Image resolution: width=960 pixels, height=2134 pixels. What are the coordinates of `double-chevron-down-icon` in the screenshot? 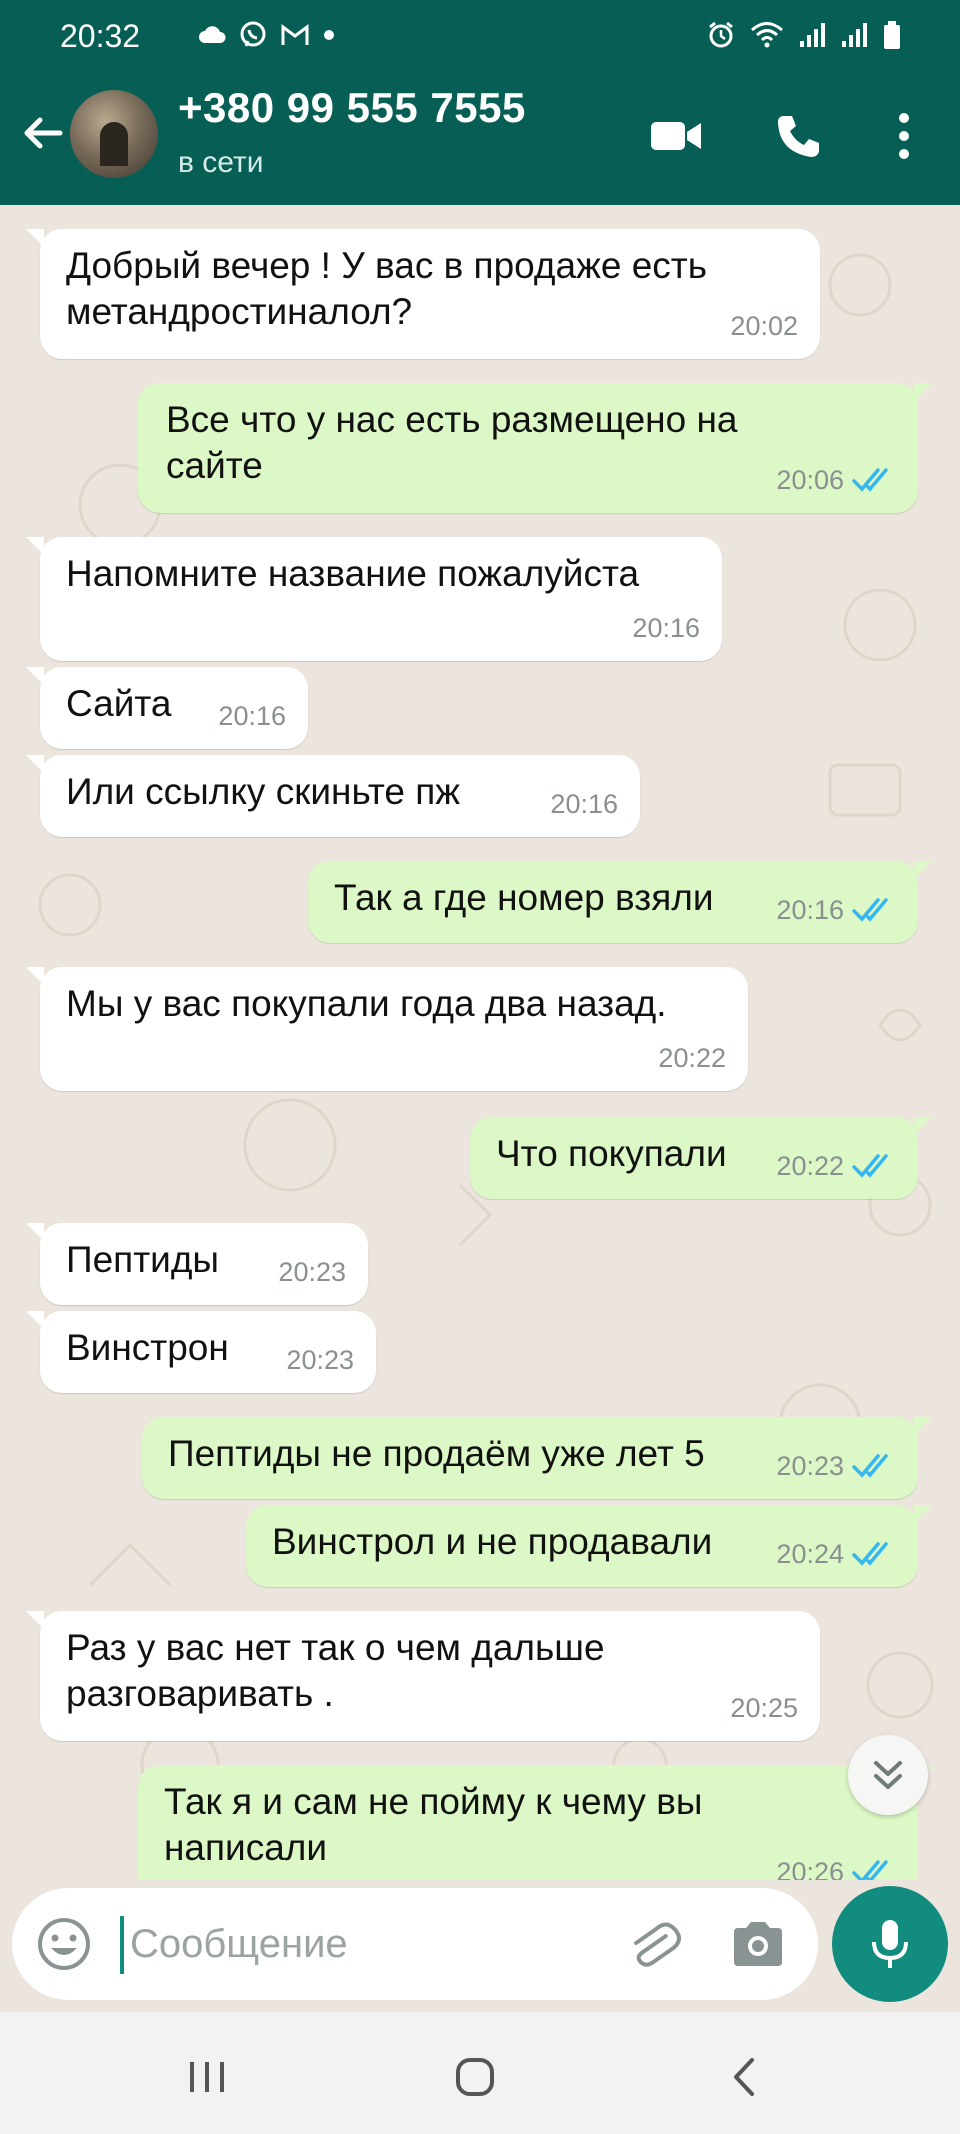 It's located at (888, 1775).